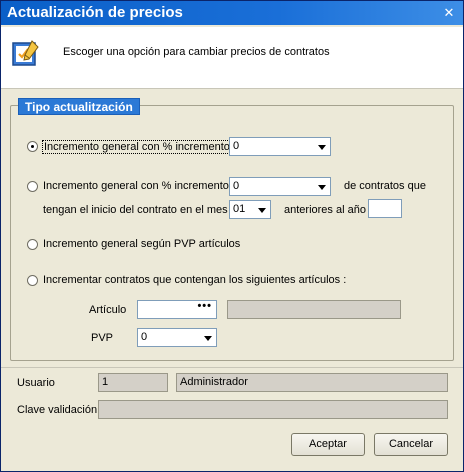  What do you see at coordinates (325, 210) in the screenshot?
I see `year-label: anteriores al año` at bounding box center [325, 210].